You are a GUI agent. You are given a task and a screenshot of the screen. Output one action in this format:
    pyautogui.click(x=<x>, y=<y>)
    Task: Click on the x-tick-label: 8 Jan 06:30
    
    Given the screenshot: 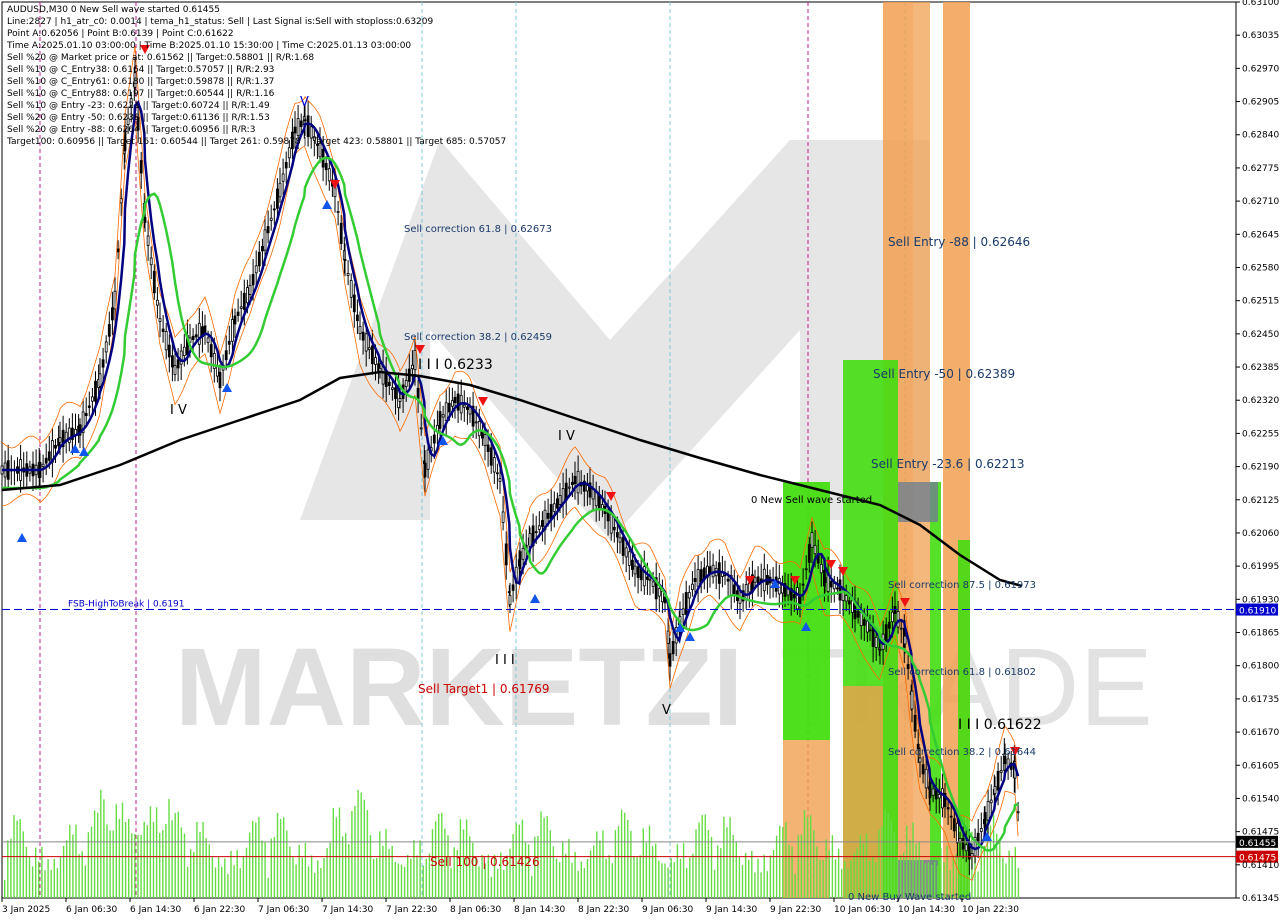 What is the action you would take?
    pyautogui.click(x=476, y=910)
    